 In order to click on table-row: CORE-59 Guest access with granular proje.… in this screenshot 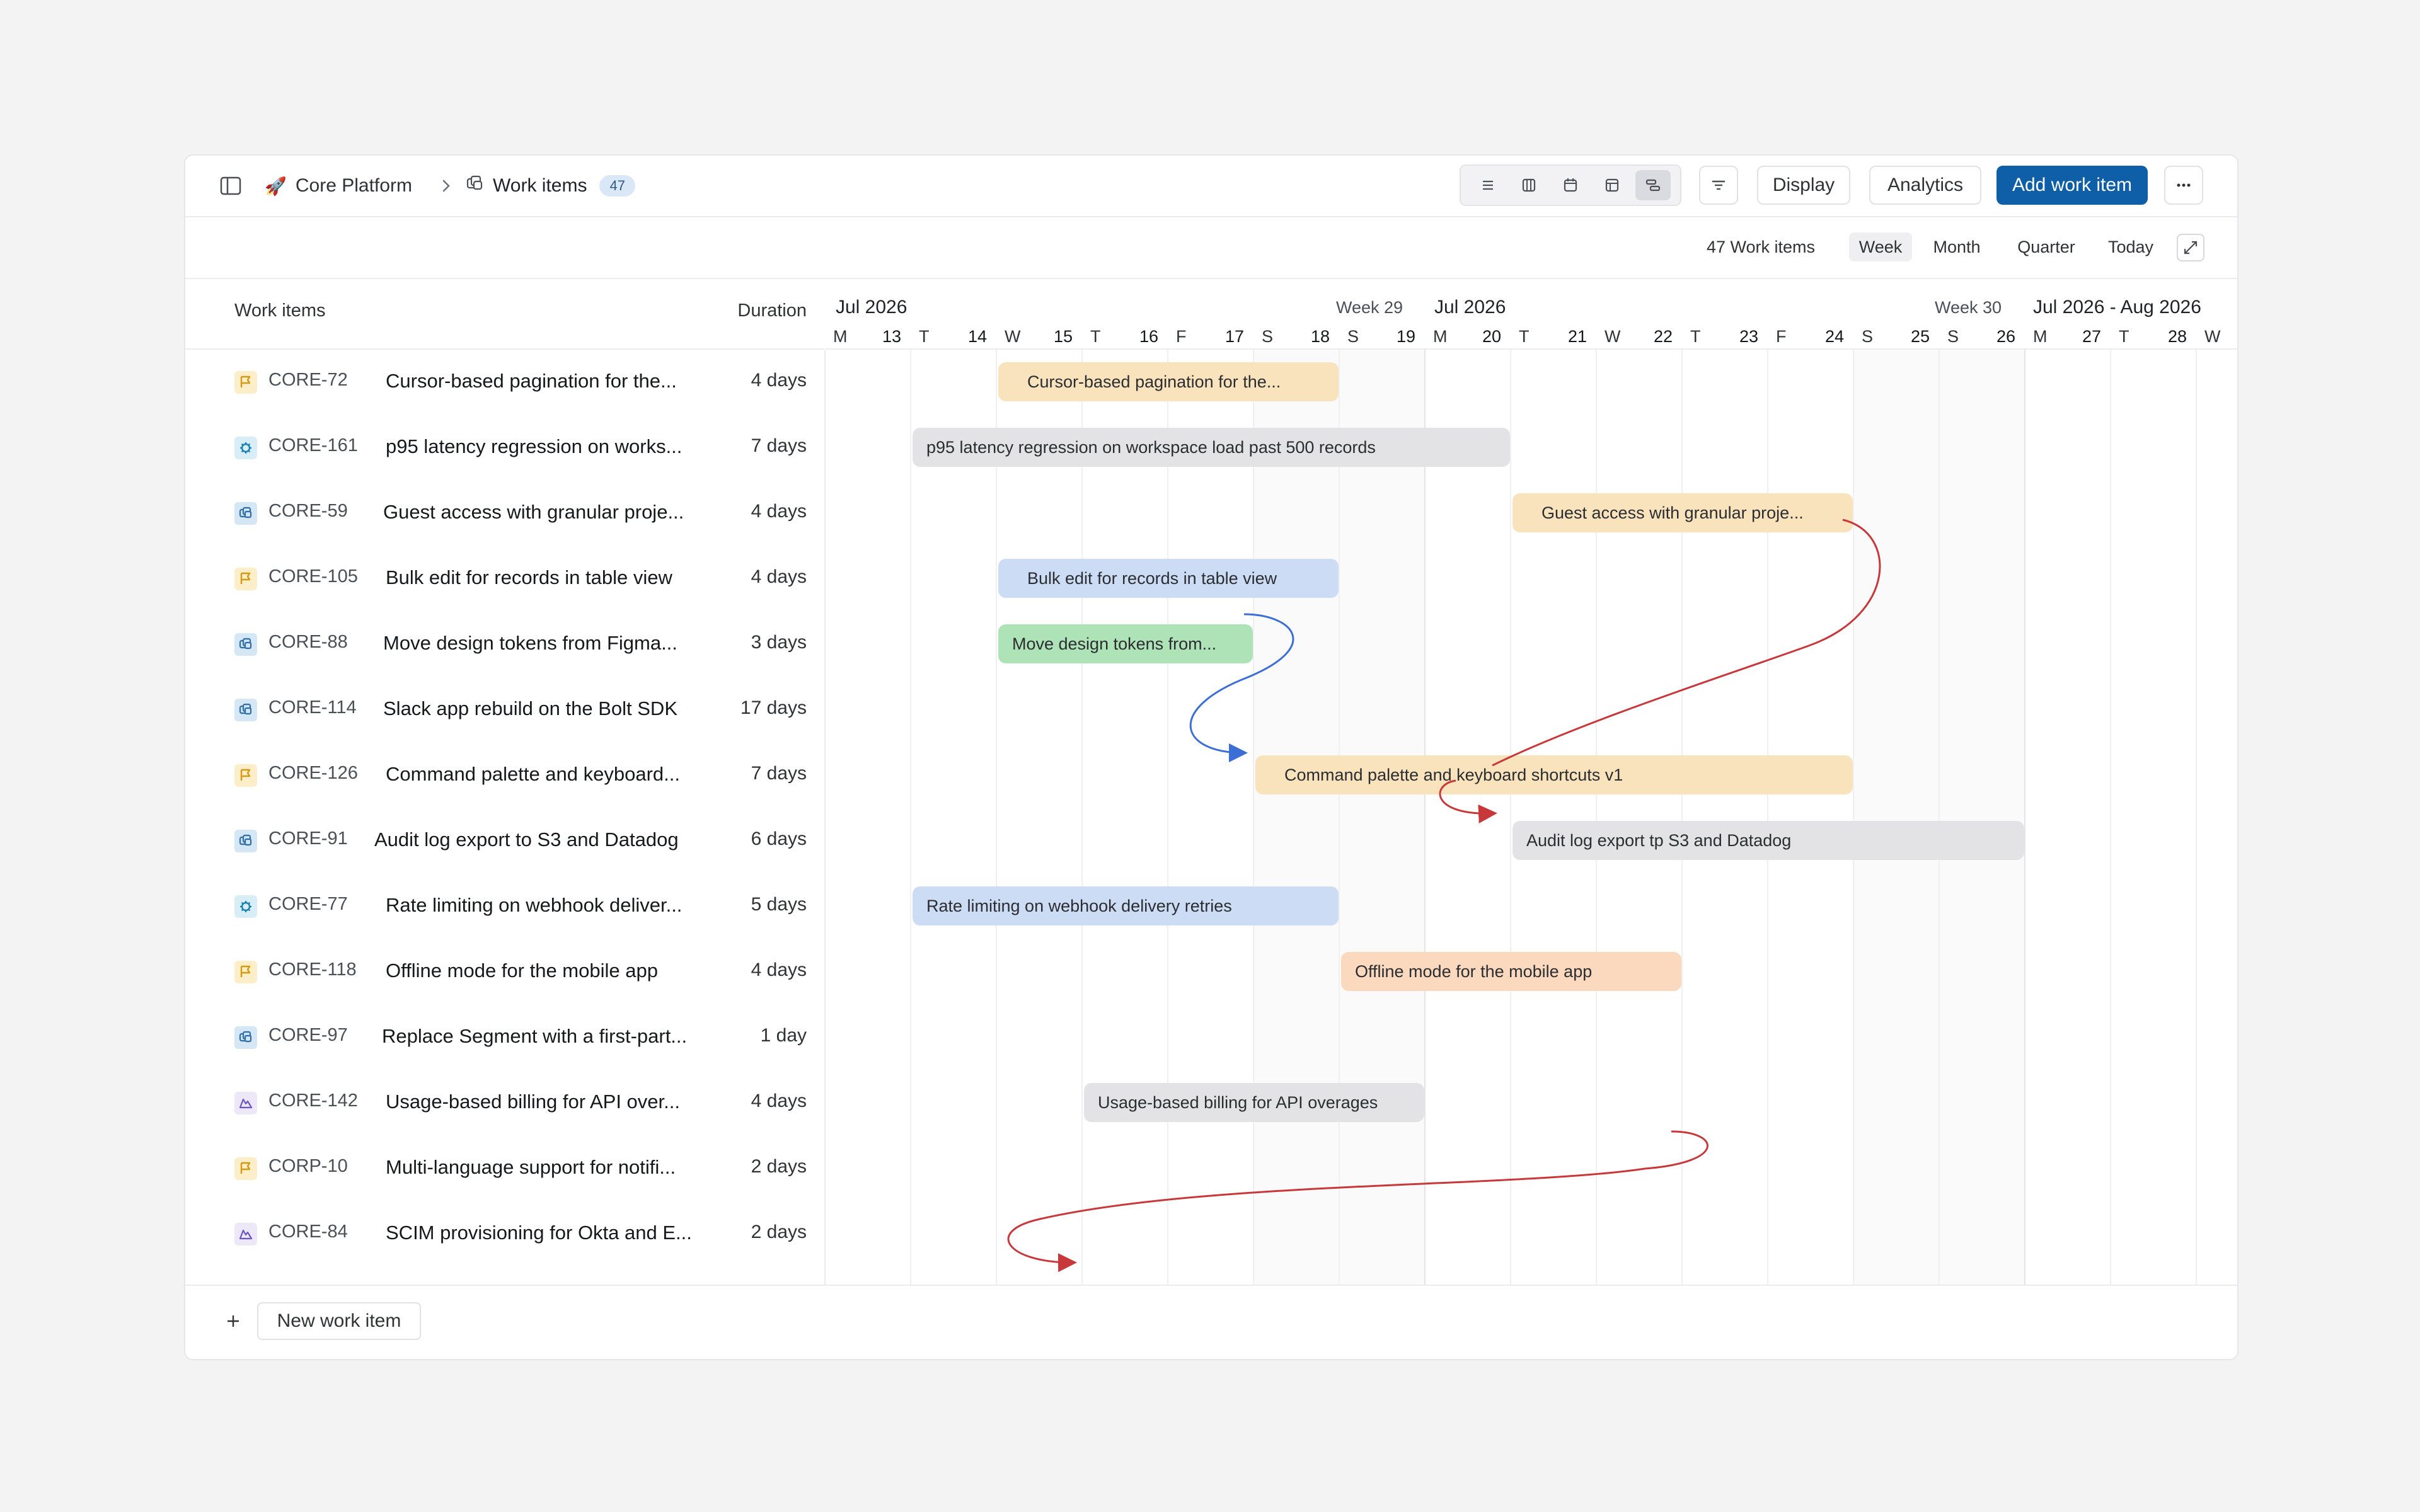, I will do `click(504, 513)`.